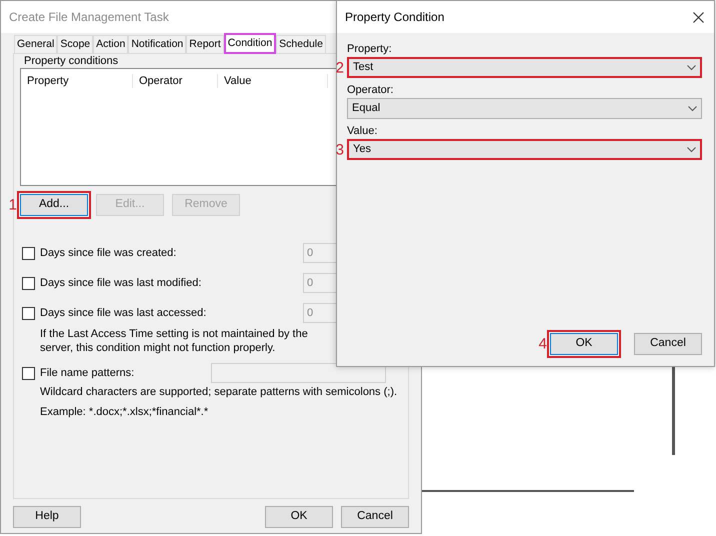 The image size is (716, 536). What do you see at coordinates (121, 283) in the screenshot?
I see `checkbox-label: Days since file was last modified:` at bounding box center [121, 283].